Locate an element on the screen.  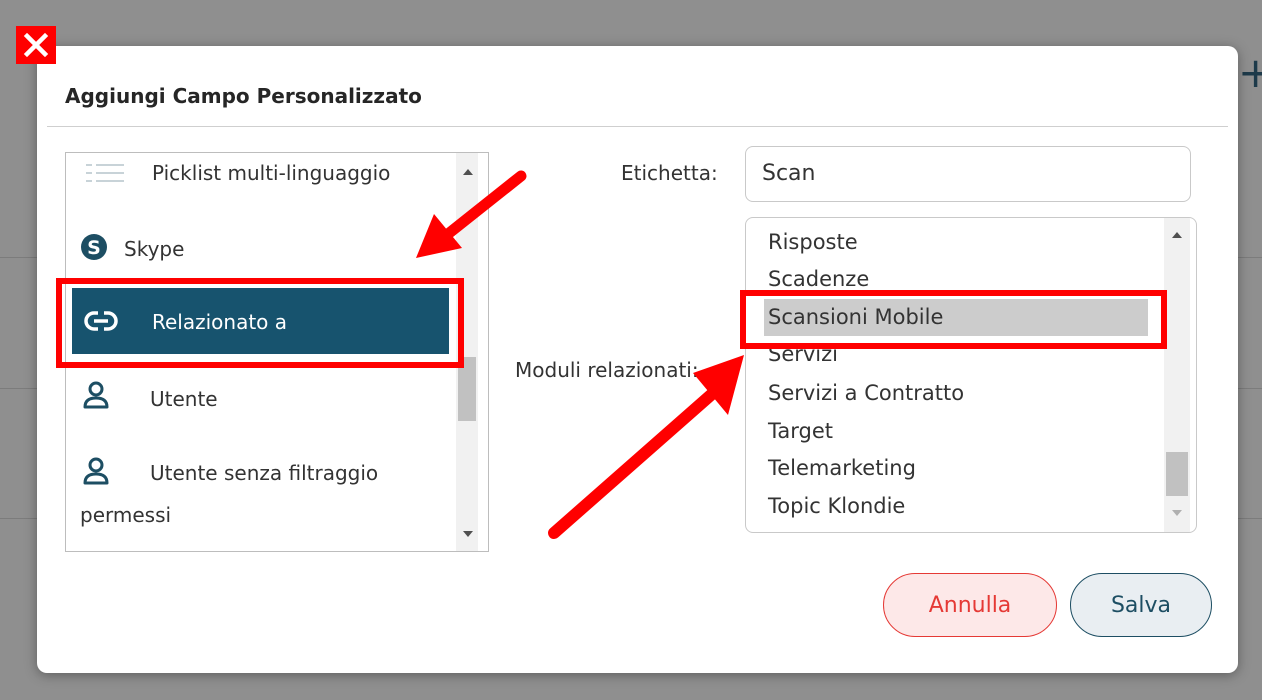
cancel-button: Annulla is located at coordinates (970, 605).